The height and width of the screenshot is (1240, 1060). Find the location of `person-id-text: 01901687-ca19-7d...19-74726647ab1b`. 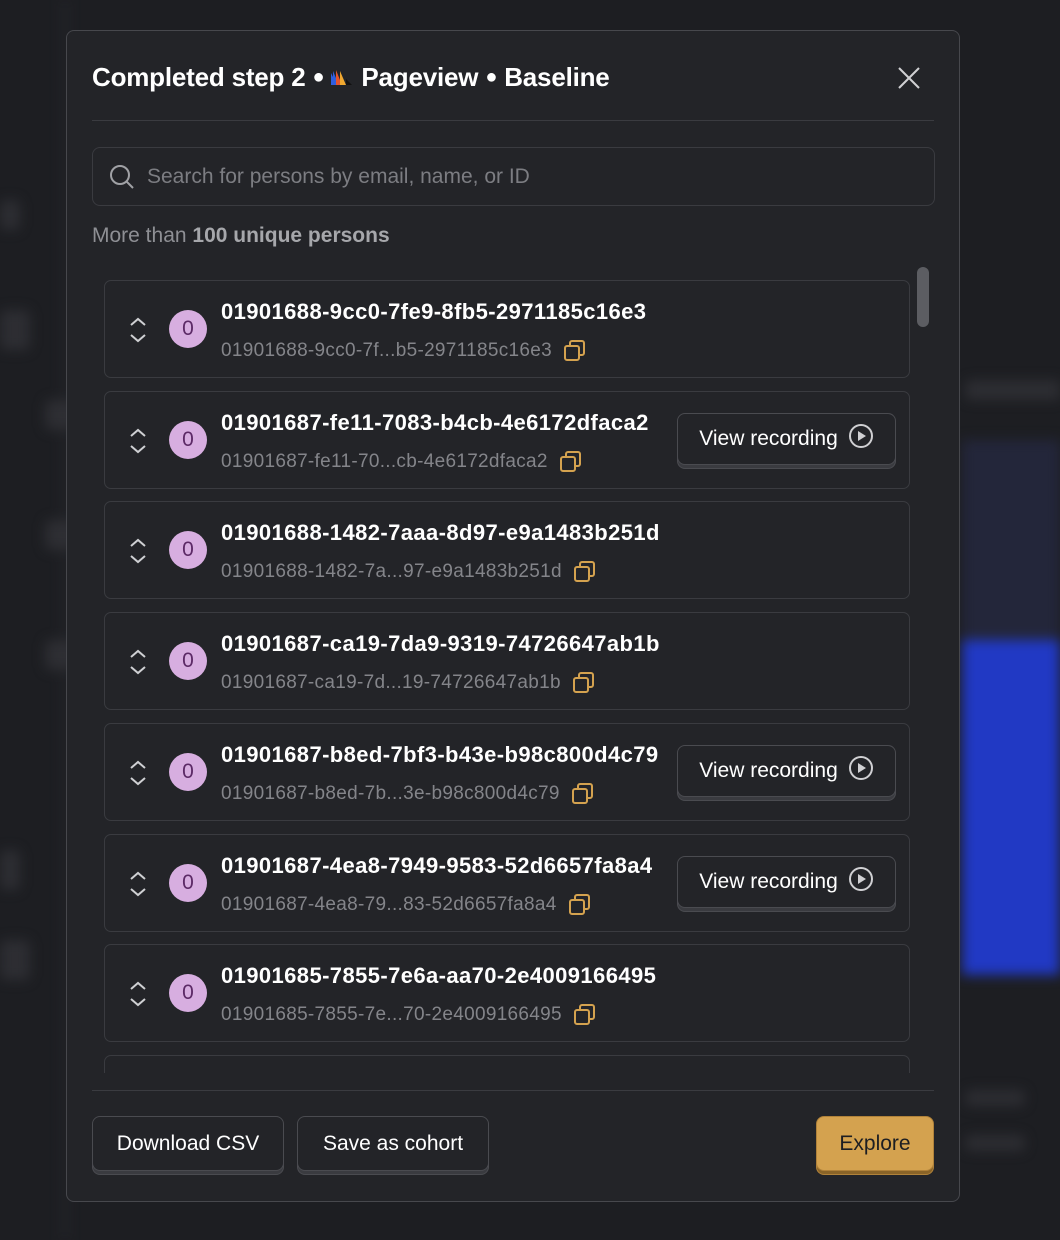

person-id-text: 01901687-ca19-7d...19-74726647ab1b is located at coordinates (391, 683).